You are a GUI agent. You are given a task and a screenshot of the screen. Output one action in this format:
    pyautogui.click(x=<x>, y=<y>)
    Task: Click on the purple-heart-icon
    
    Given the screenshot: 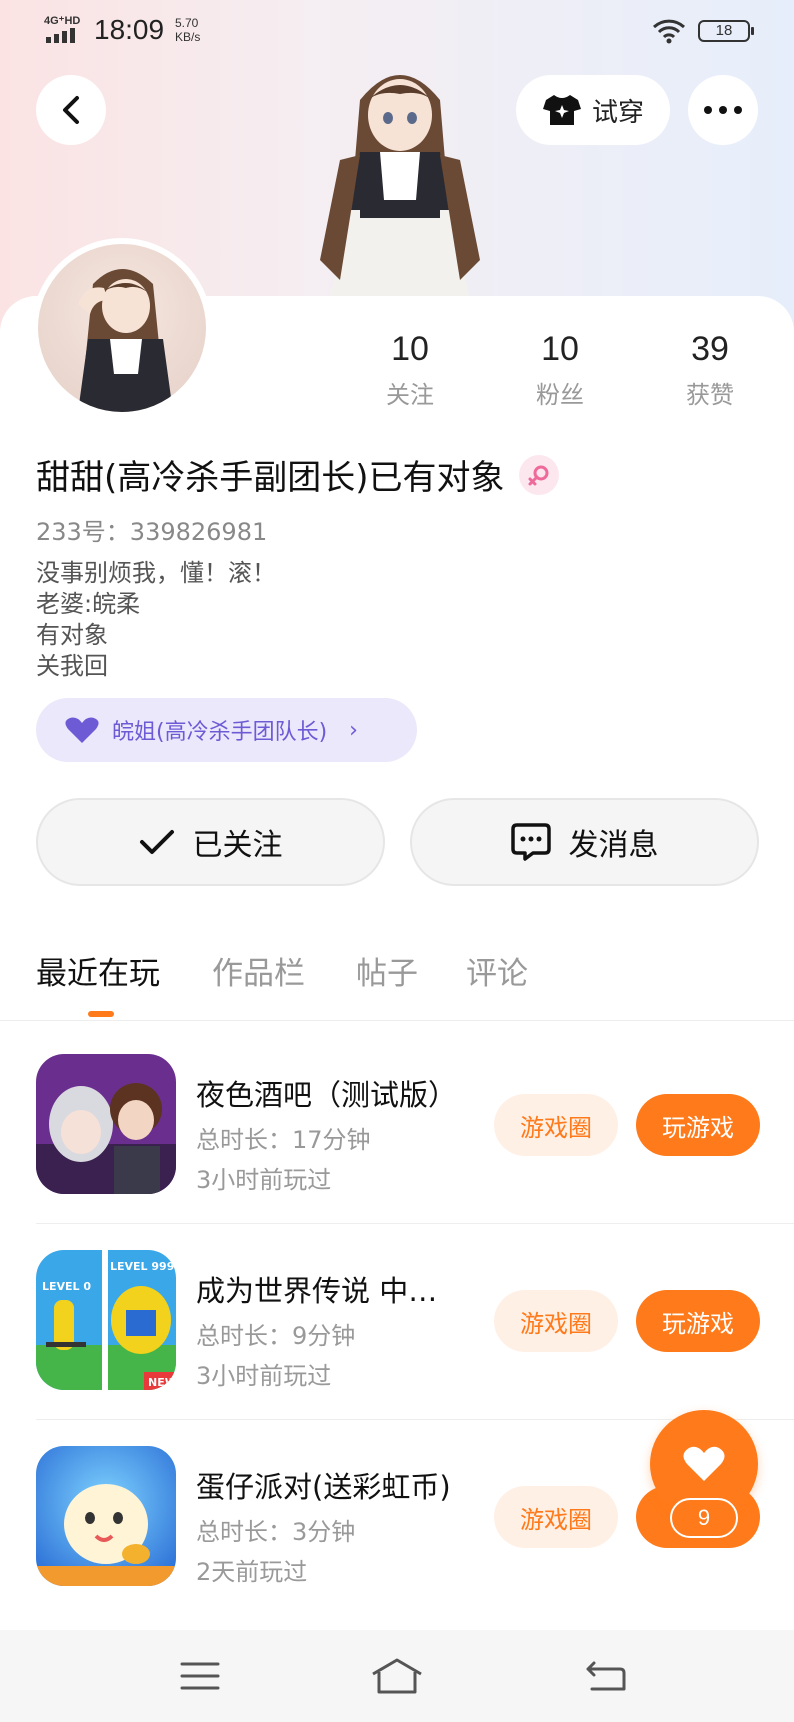 What is the action you would take?
    pyautogui.click(x=82, y=730)
    